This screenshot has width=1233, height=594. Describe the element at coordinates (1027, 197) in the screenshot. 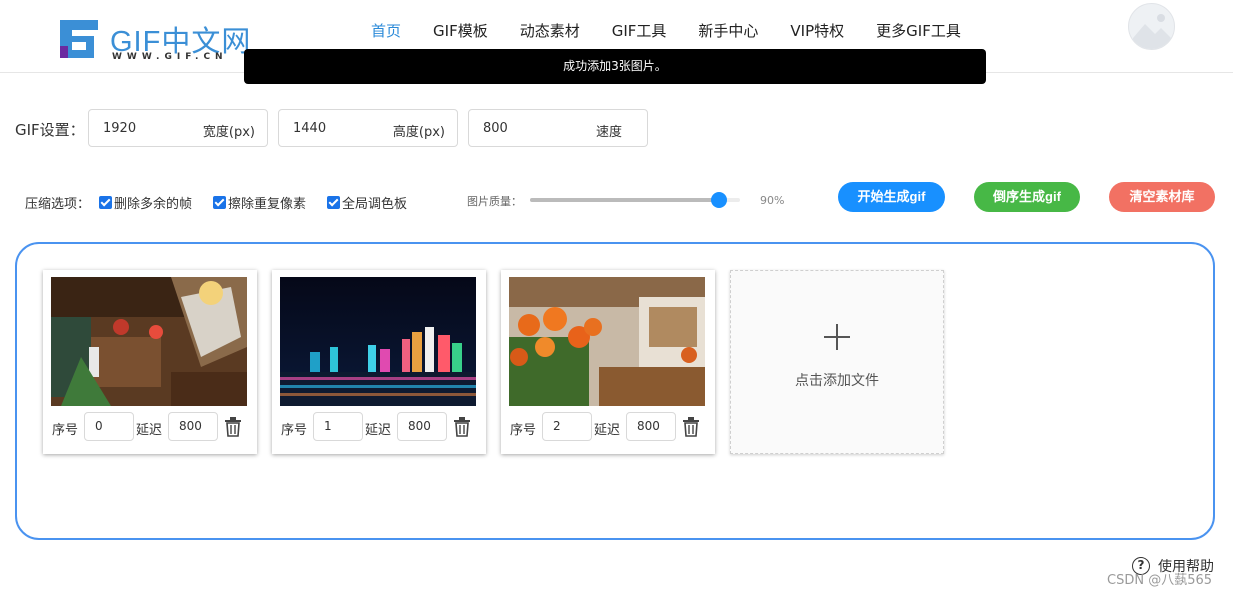

I see `reverse-generate-button: 倒序生成gif` at that location.